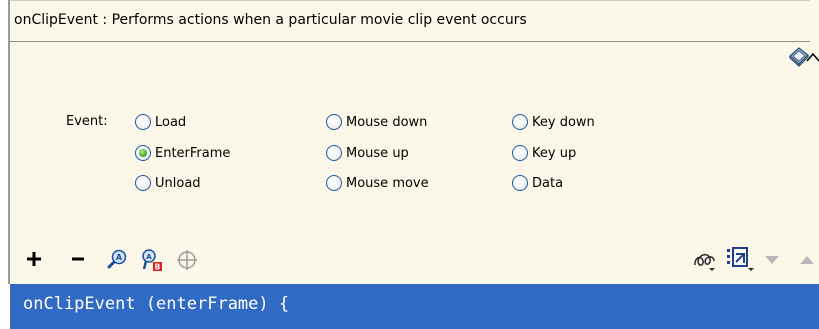  Describe the element at coordinates (377, 153) in the screenshot. I see `radio-label: Mouse up` at that location.